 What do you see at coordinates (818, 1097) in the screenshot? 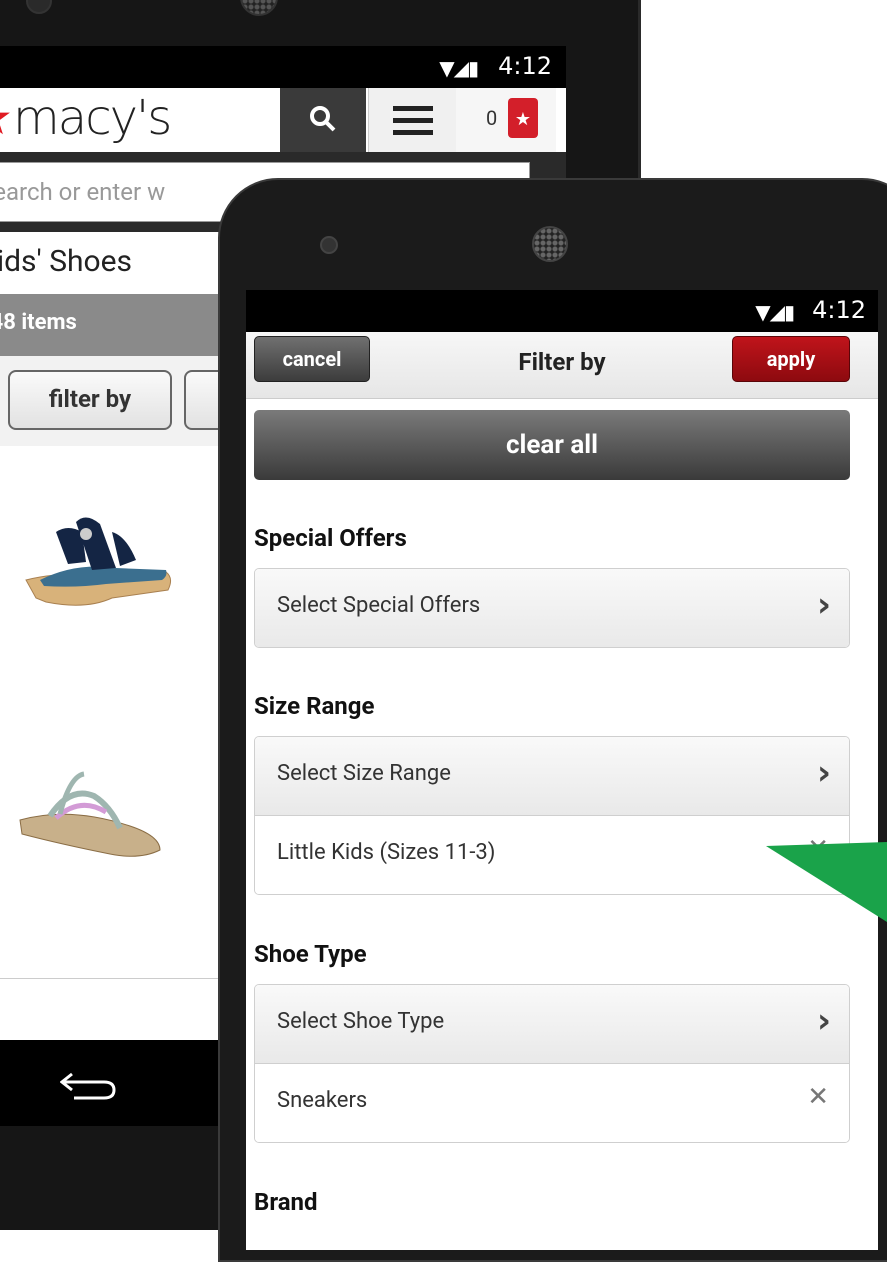
I see `remove-x-icon: ✕` at bounding box center [818, 1097].